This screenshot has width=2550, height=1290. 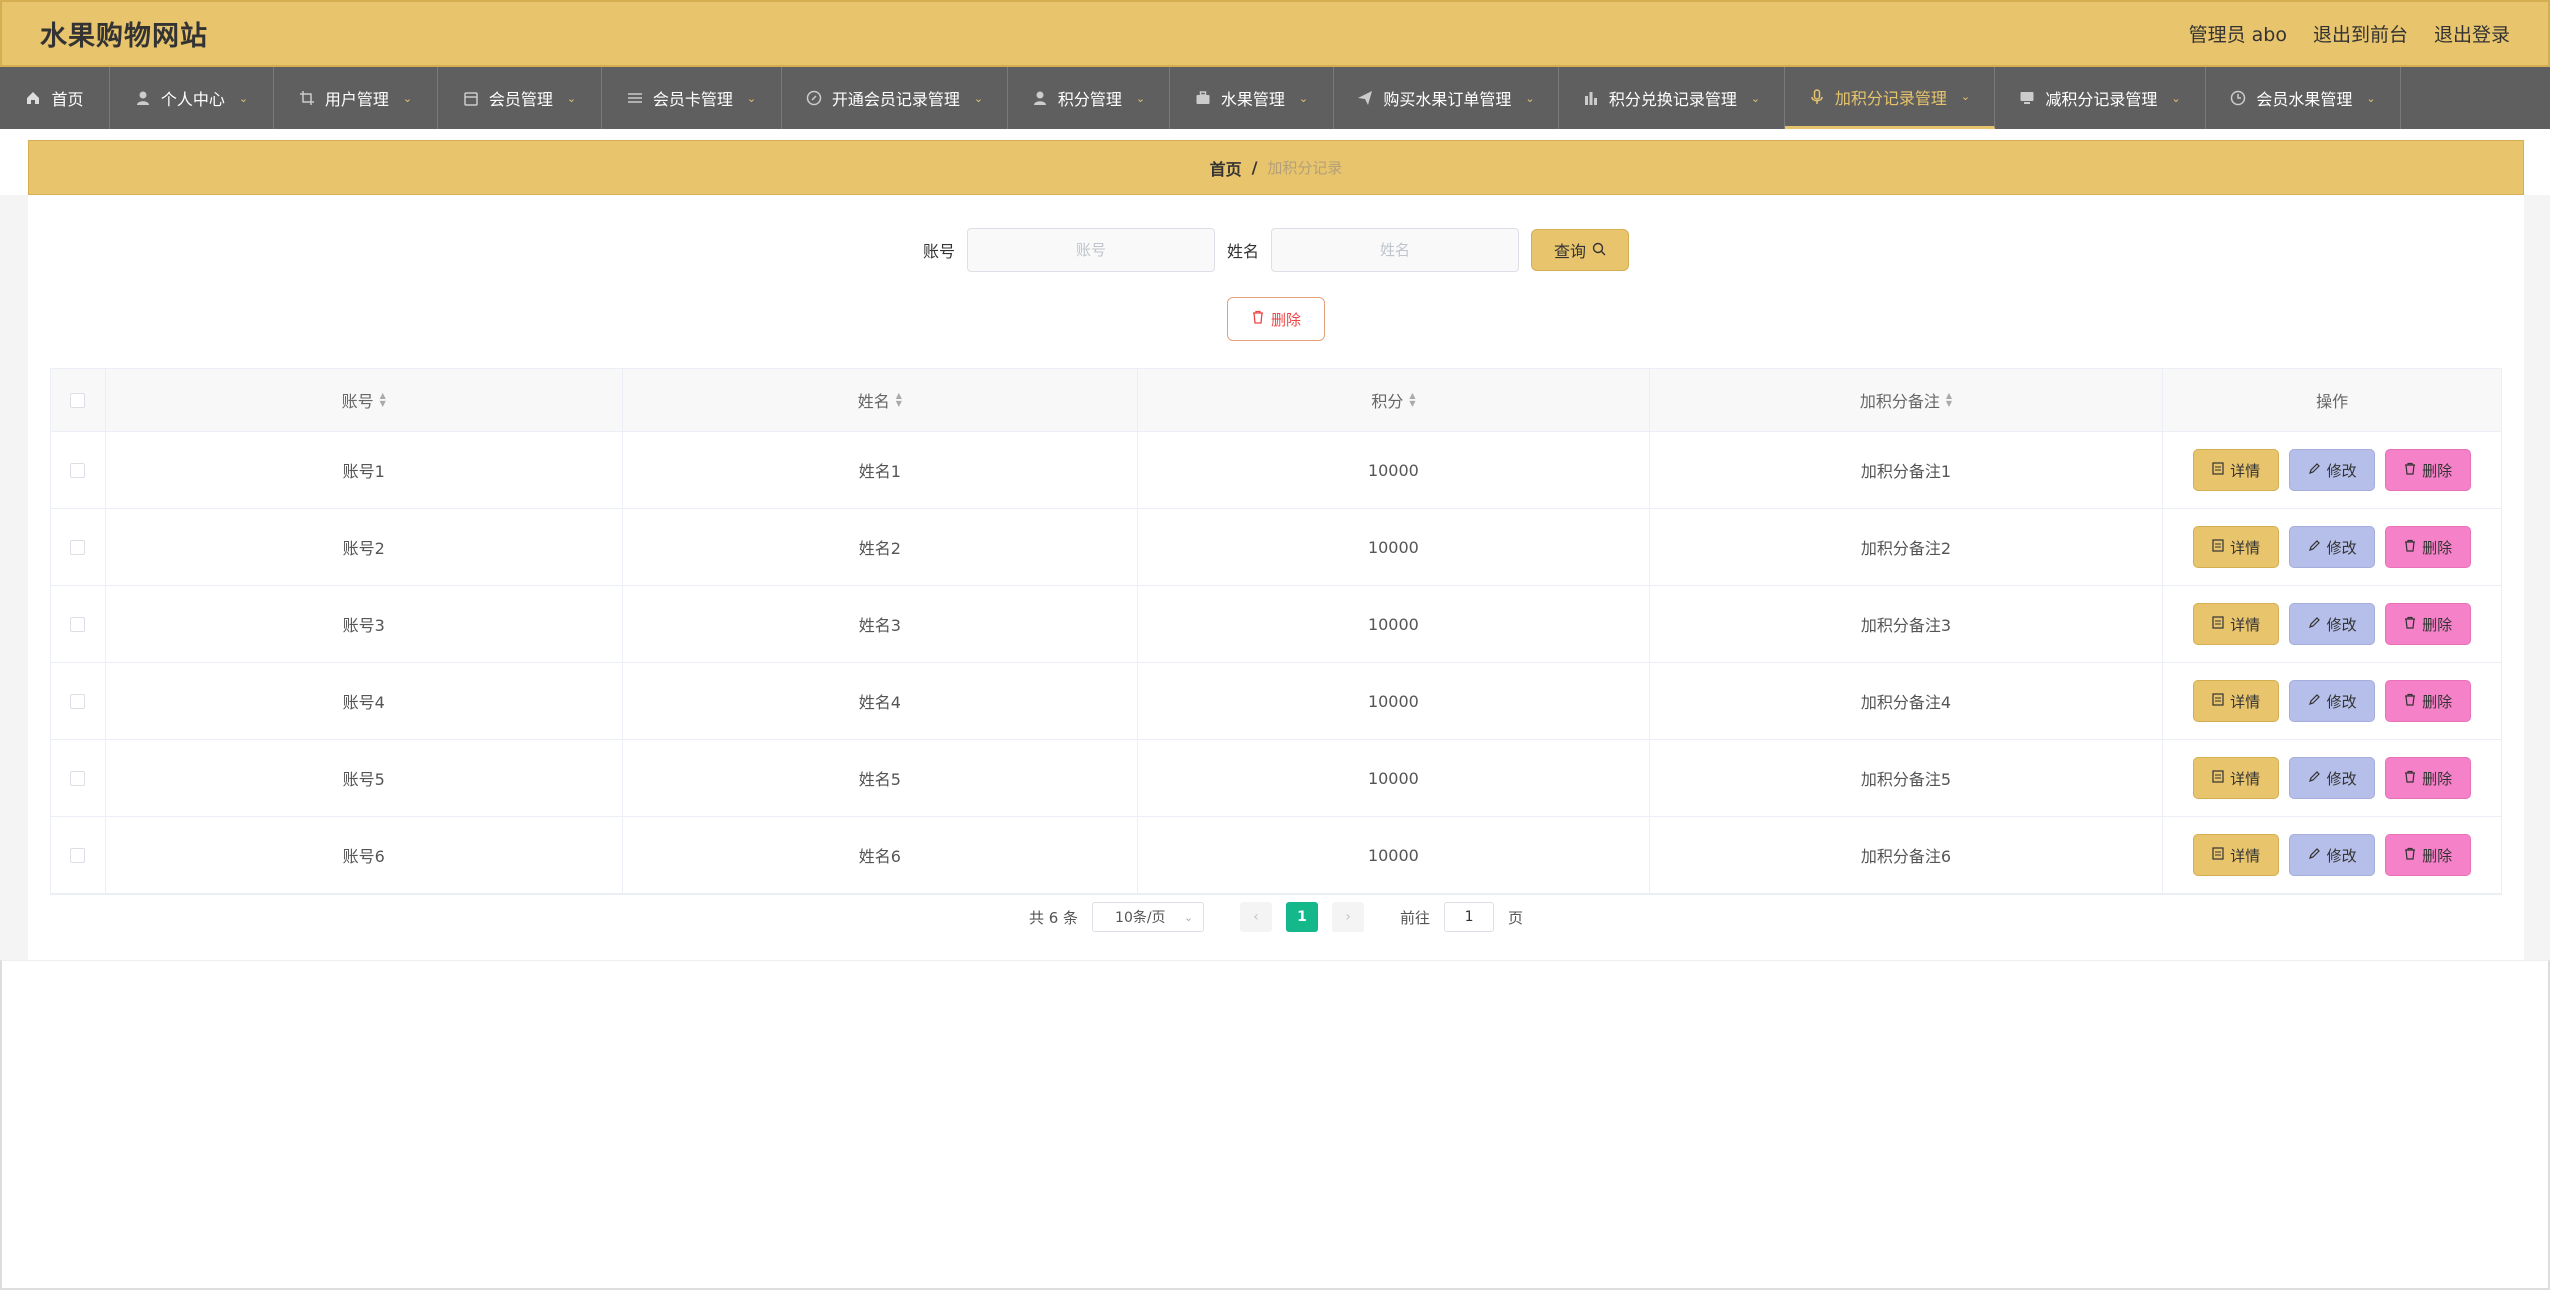 I want to click on nav-item-profile: 个人中心 ⌄, so click(x=192, y=98).